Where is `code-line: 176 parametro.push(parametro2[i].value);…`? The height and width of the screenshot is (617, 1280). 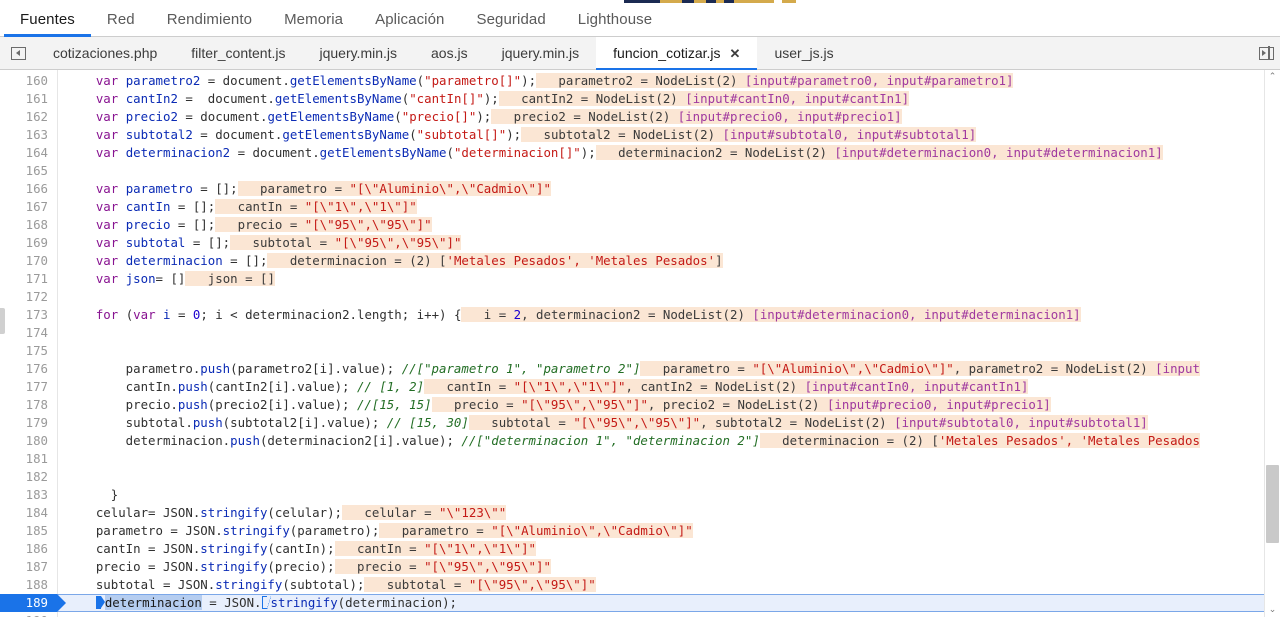 code-line: 176 parametro.push(parametro2[i].value);… is located at coordinates (640, 369).